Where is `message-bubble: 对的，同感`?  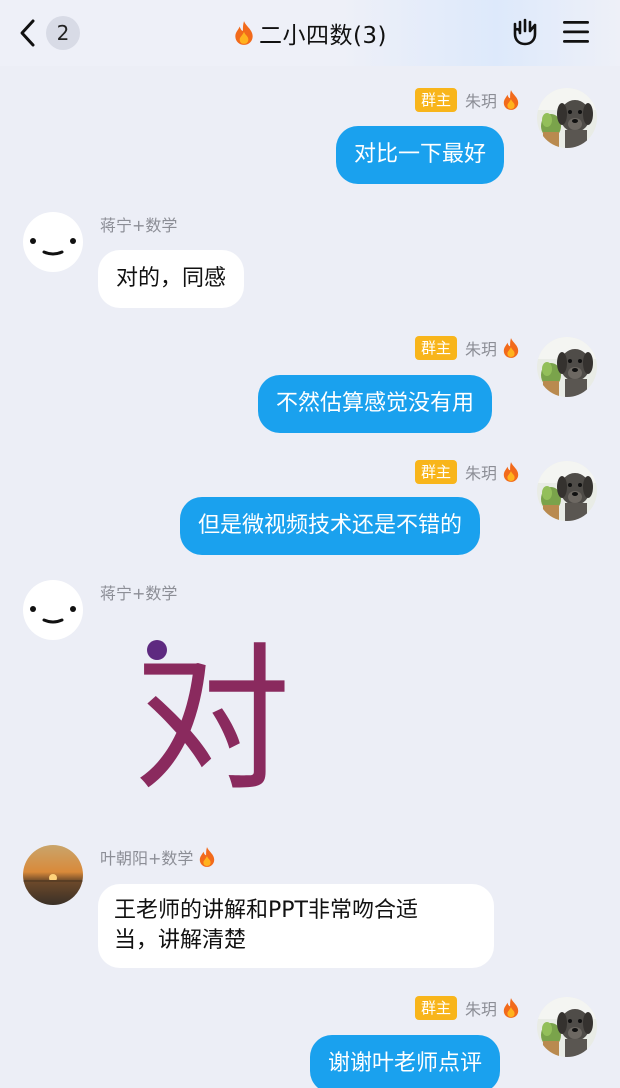 message-bubble: 对的，同感 is located at coordinates (171, 279).